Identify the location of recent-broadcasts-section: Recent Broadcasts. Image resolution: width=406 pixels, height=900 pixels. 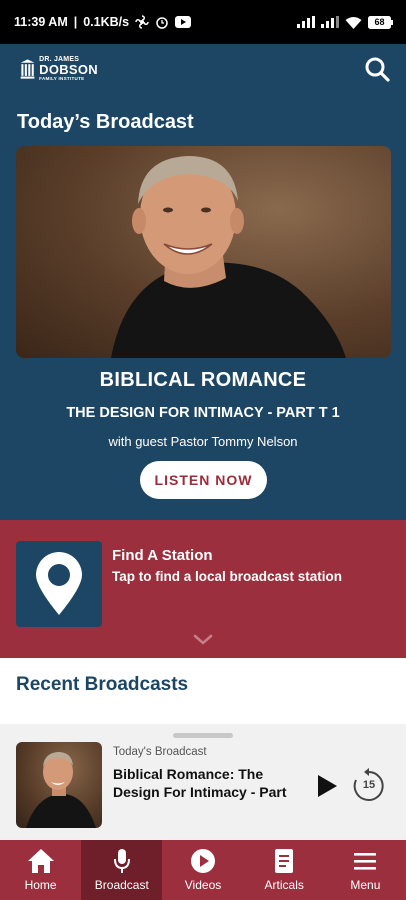
(203, 683).